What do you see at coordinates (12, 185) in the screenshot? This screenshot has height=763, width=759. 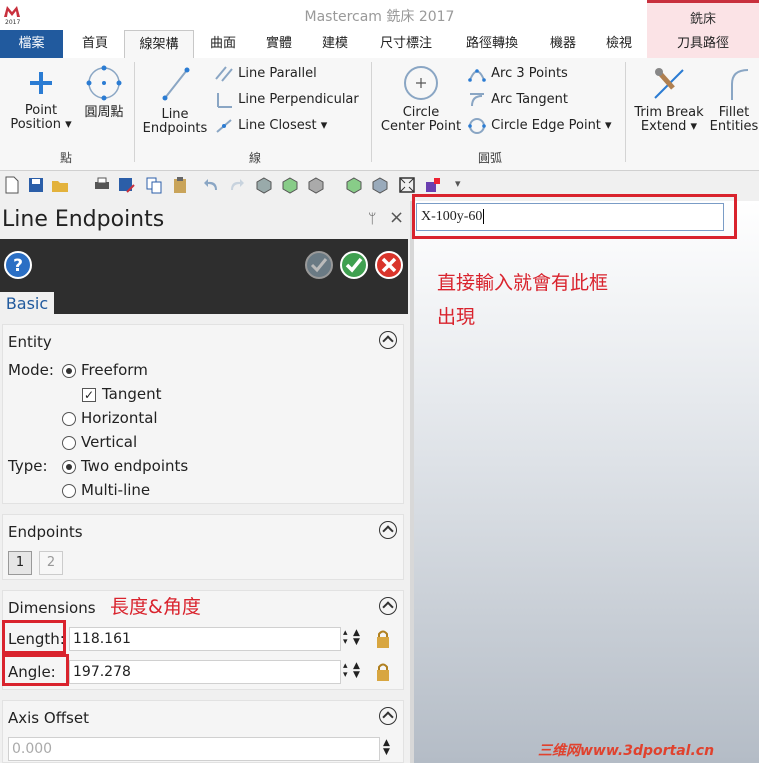 I see `new-file-icon` at bounding box center [12, 185].